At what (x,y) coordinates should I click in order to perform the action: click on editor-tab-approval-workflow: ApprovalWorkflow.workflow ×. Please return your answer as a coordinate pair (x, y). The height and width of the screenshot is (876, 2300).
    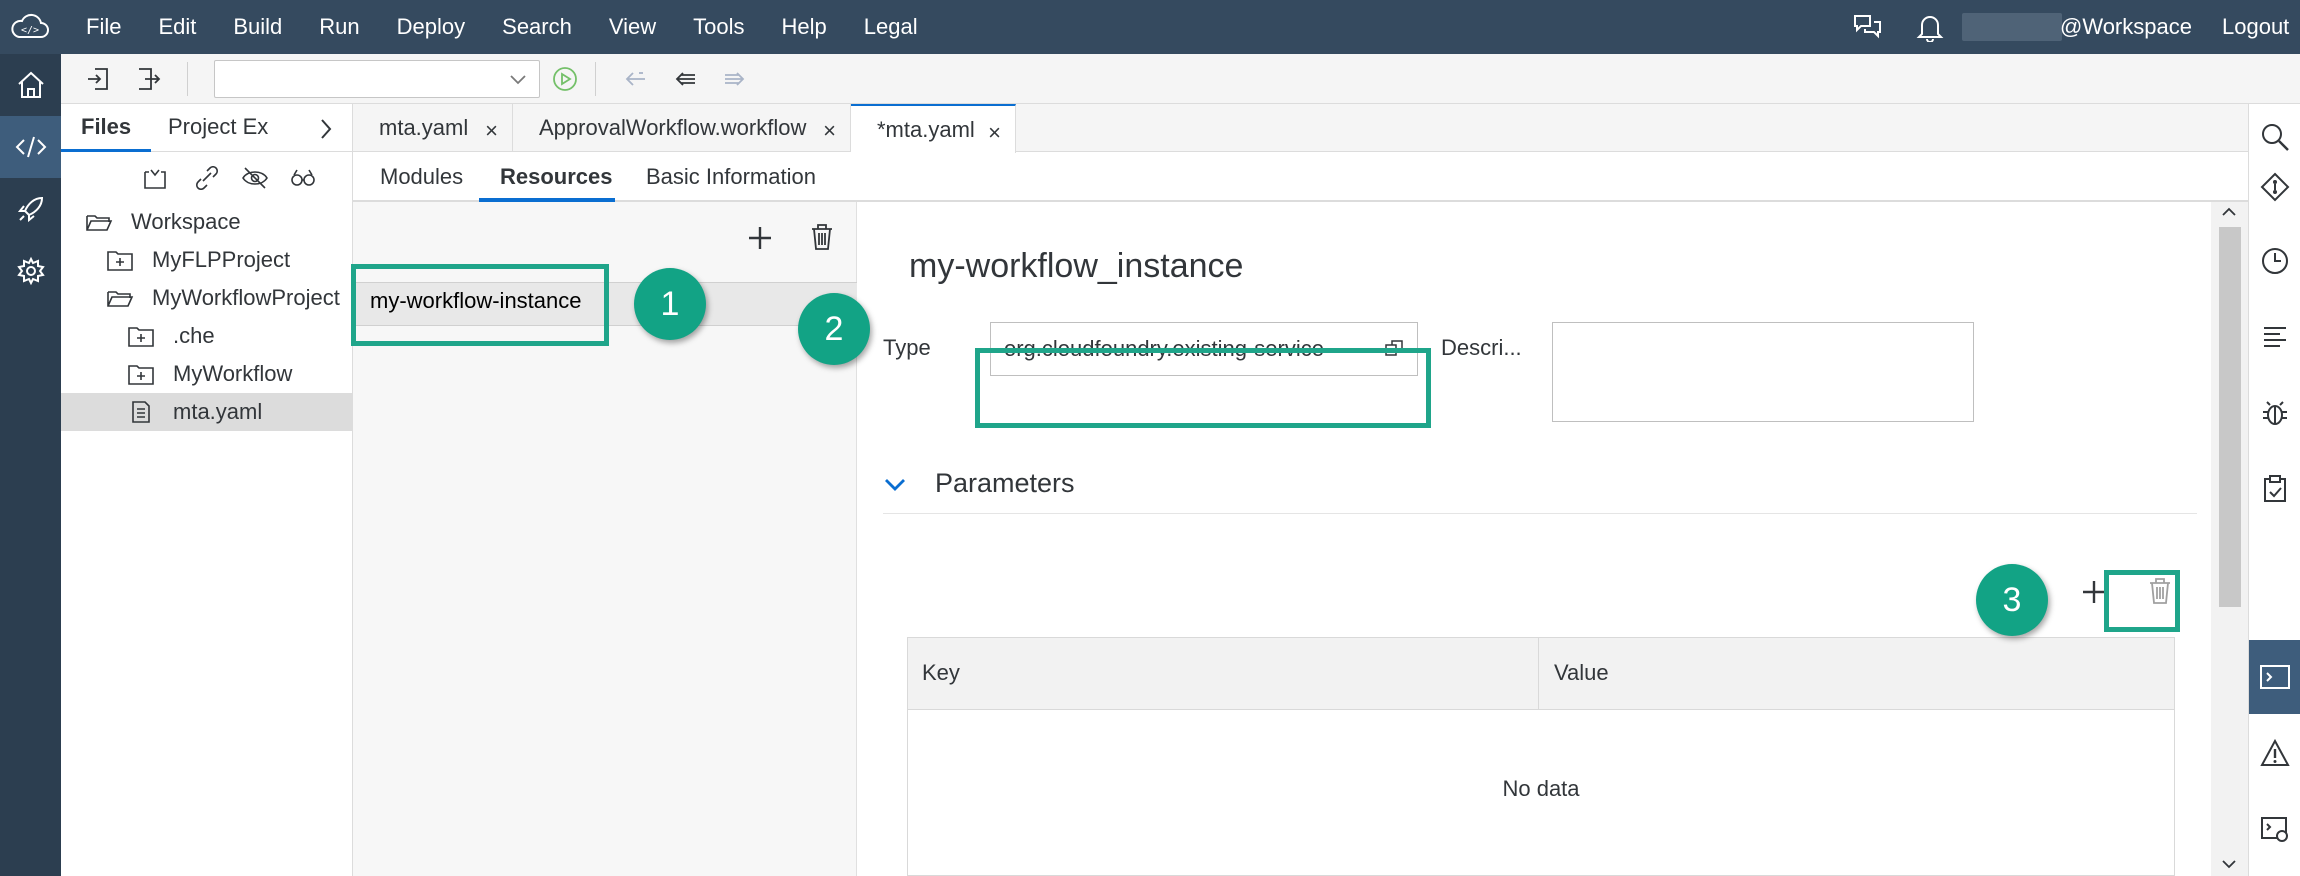
    Looking at the image, I should click on (682, 128).